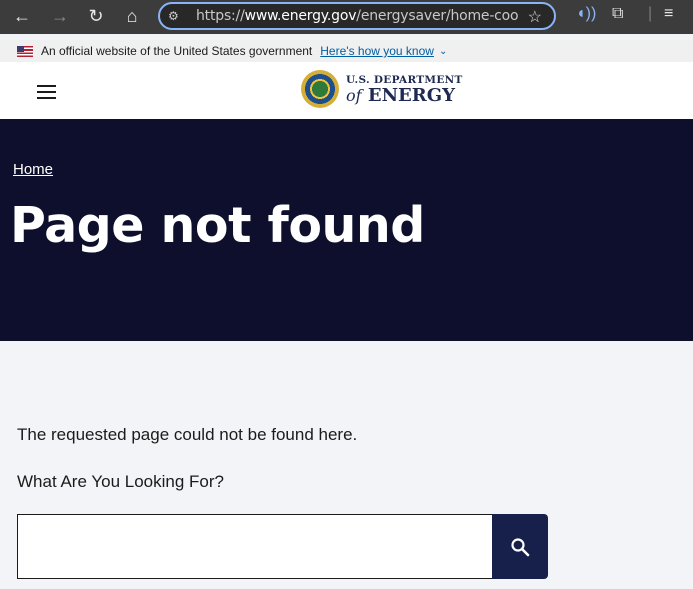  I want to click on breadcrumb-home-link: Home, so click(33, 169).